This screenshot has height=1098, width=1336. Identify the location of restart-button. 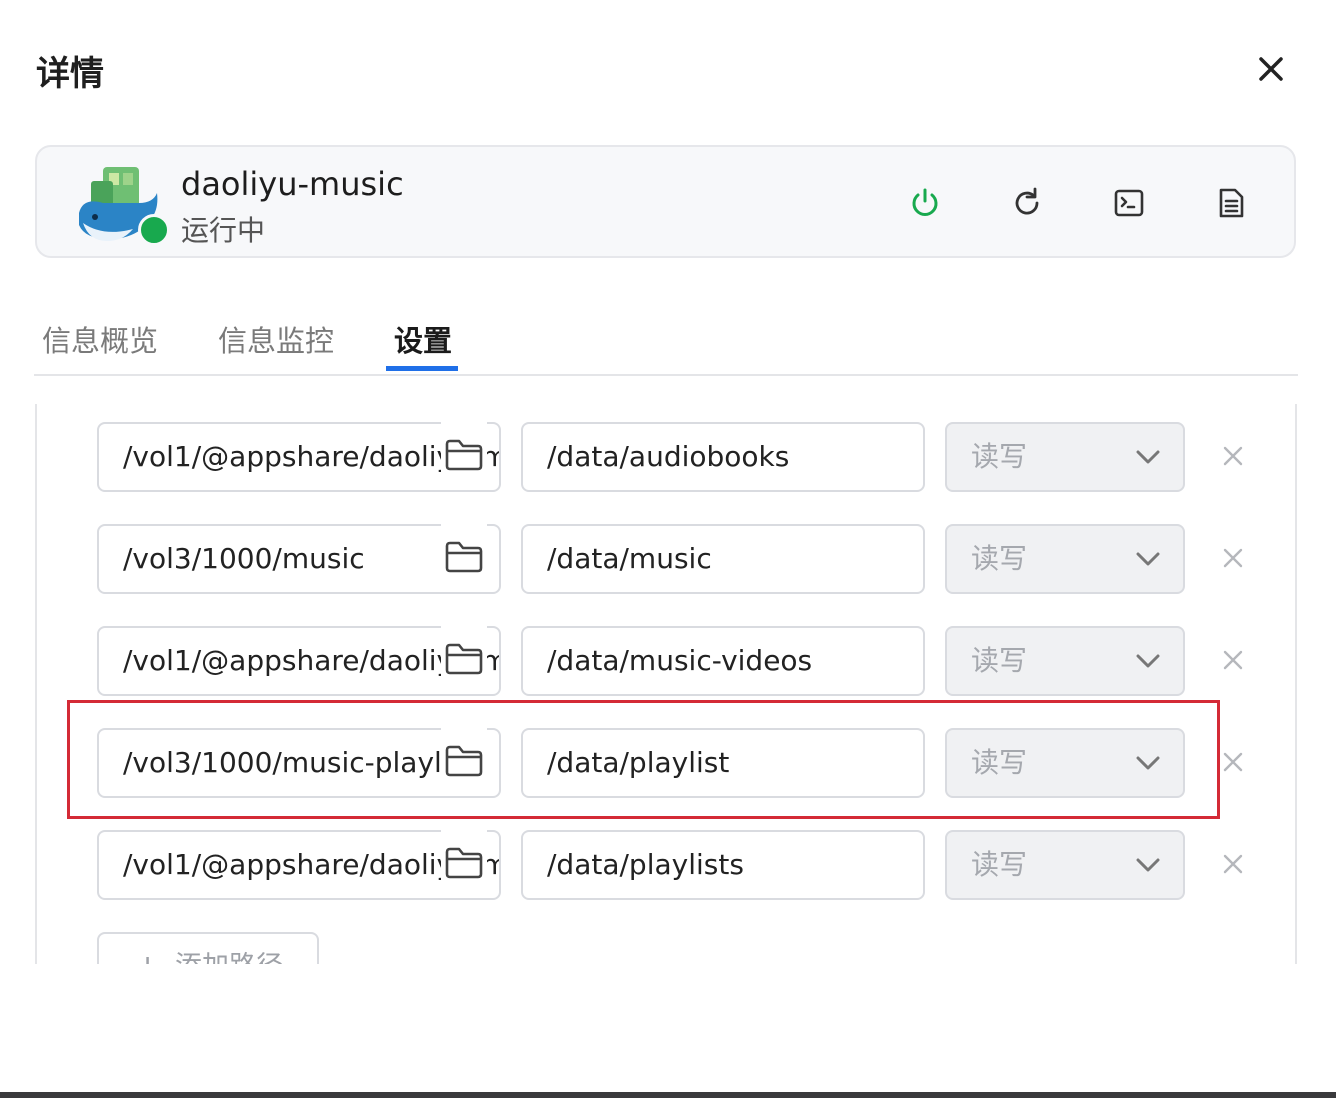
(1027, 203).